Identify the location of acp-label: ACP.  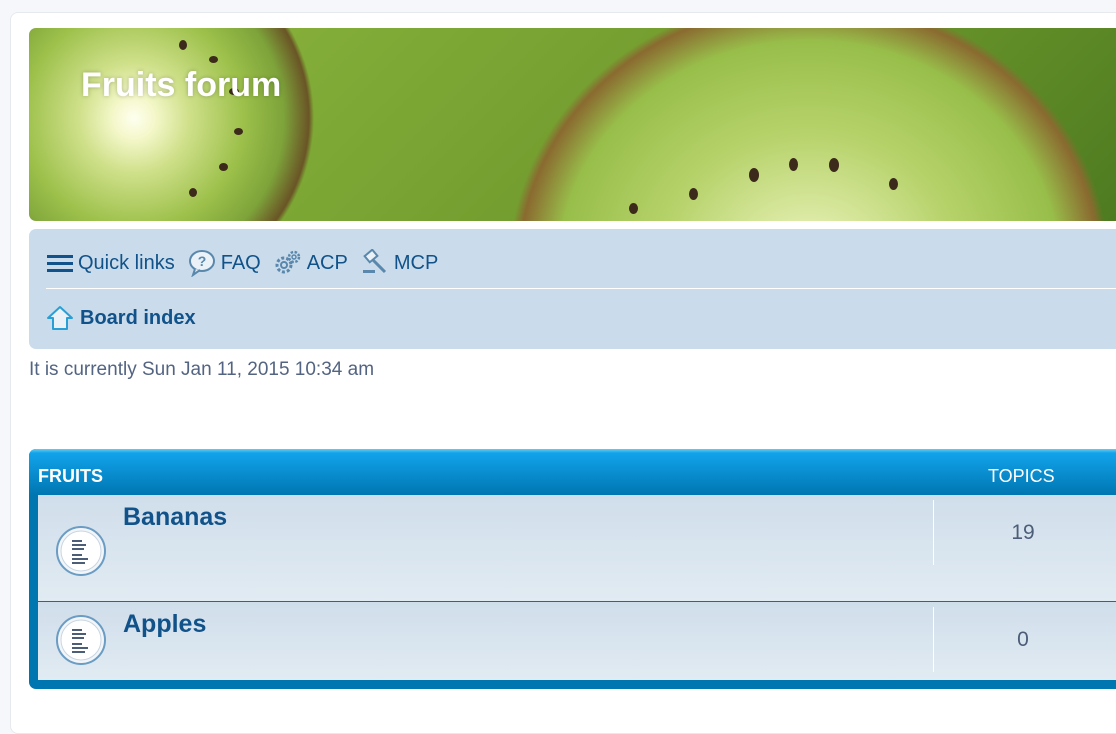
(327, 262).